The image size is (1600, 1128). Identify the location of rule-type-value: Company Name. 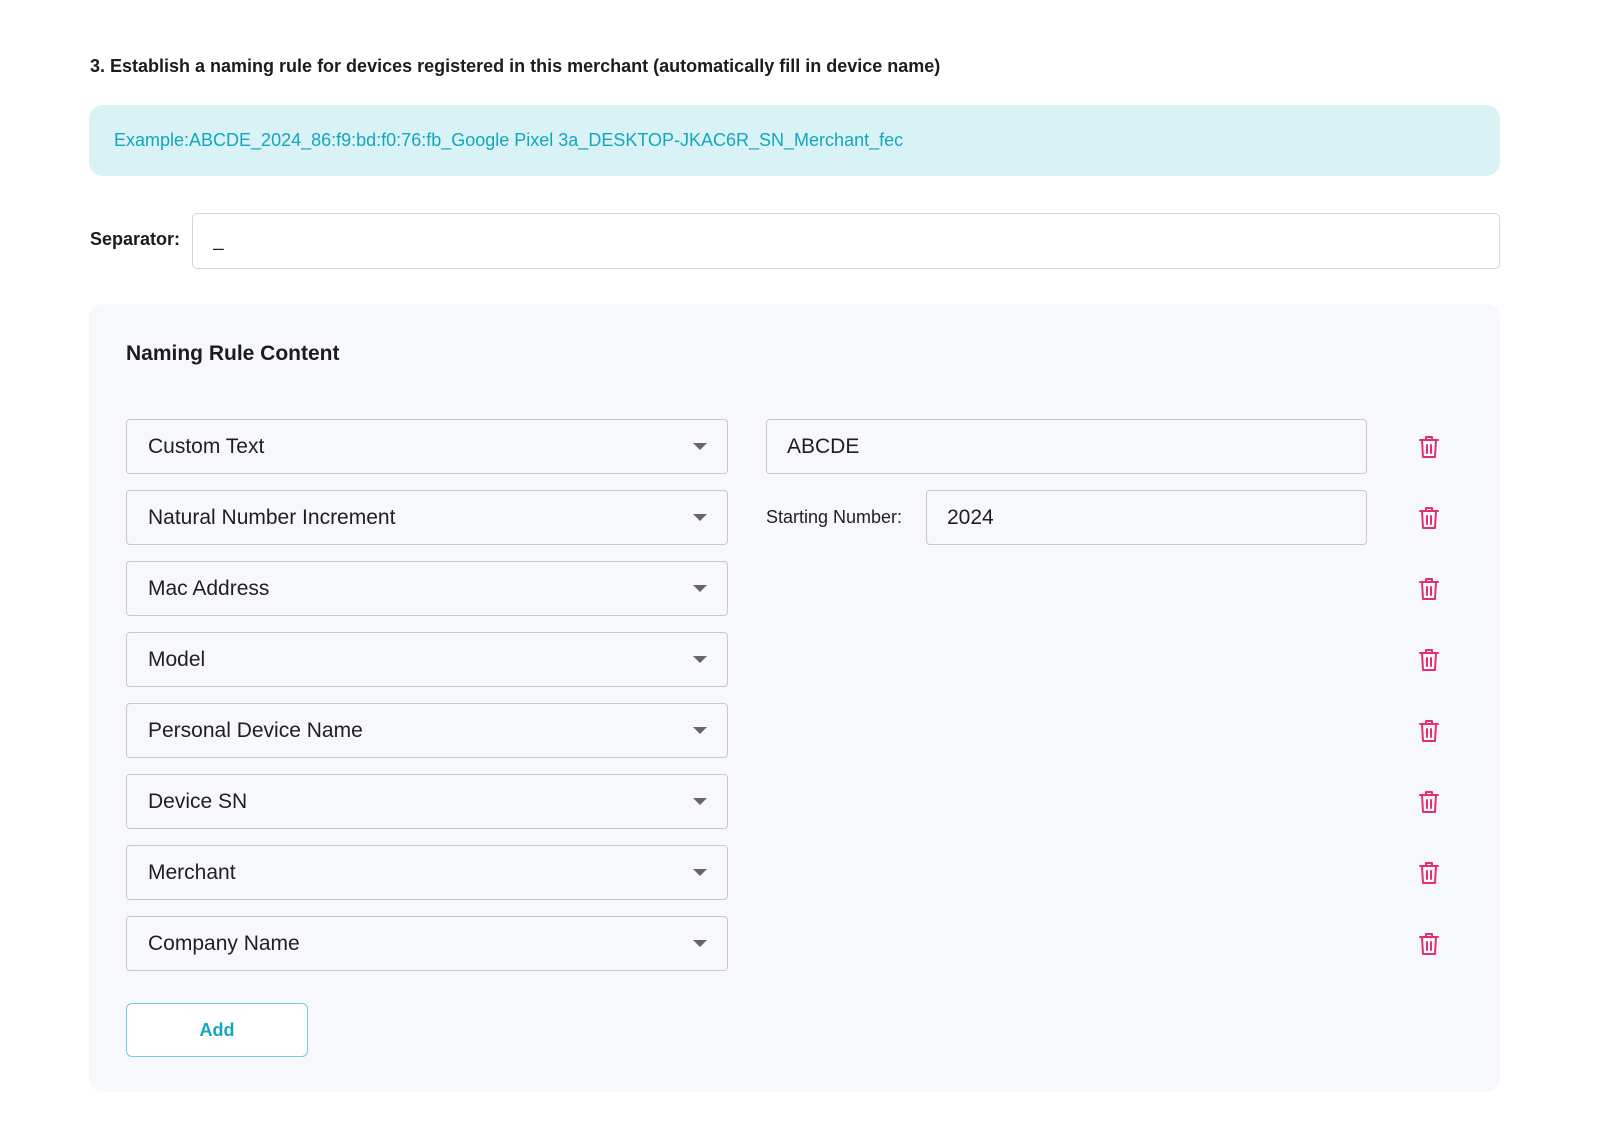
(224, 943).